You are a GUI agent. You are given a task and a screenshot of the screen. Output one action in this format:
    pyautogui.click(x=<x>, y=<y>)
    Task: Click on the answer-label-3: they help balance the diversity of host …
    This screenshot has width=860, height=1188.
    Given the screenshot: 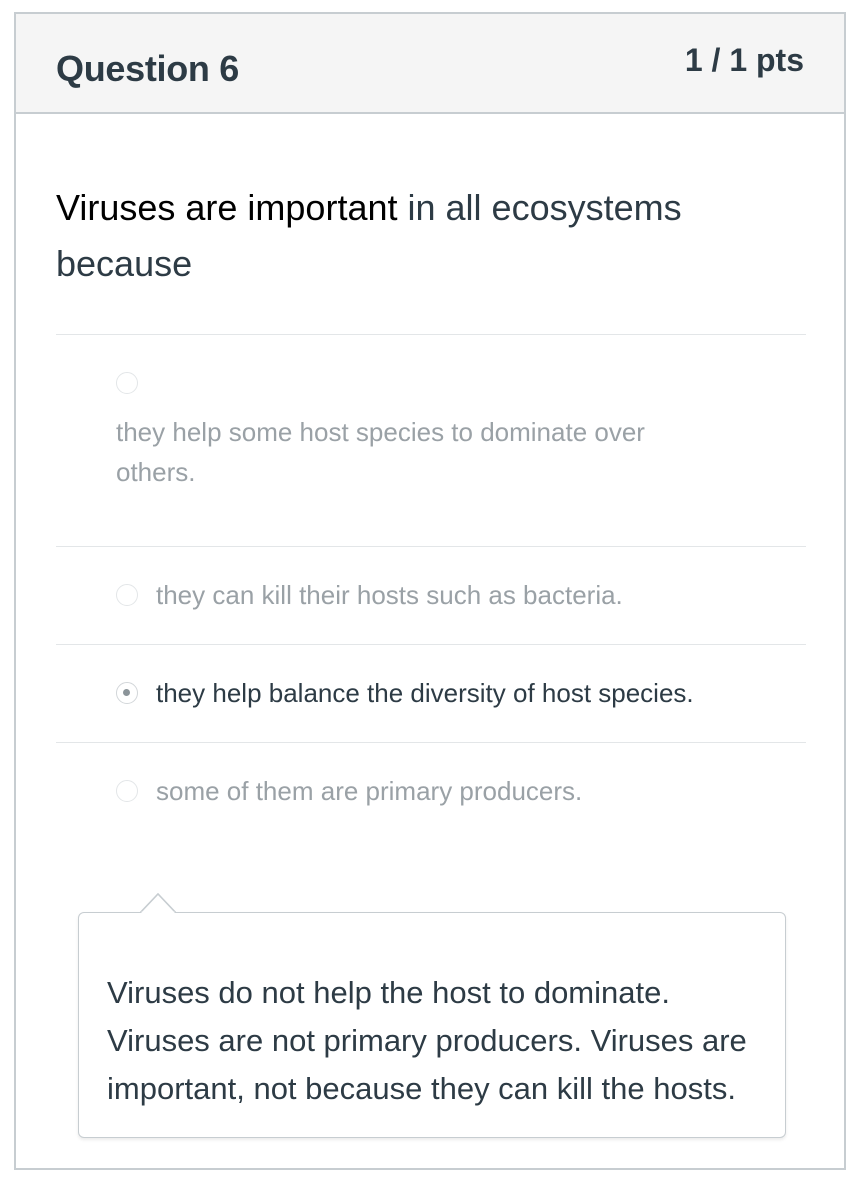 What is the action you would take?
    pyautogui.click(x=425, y=693)
    